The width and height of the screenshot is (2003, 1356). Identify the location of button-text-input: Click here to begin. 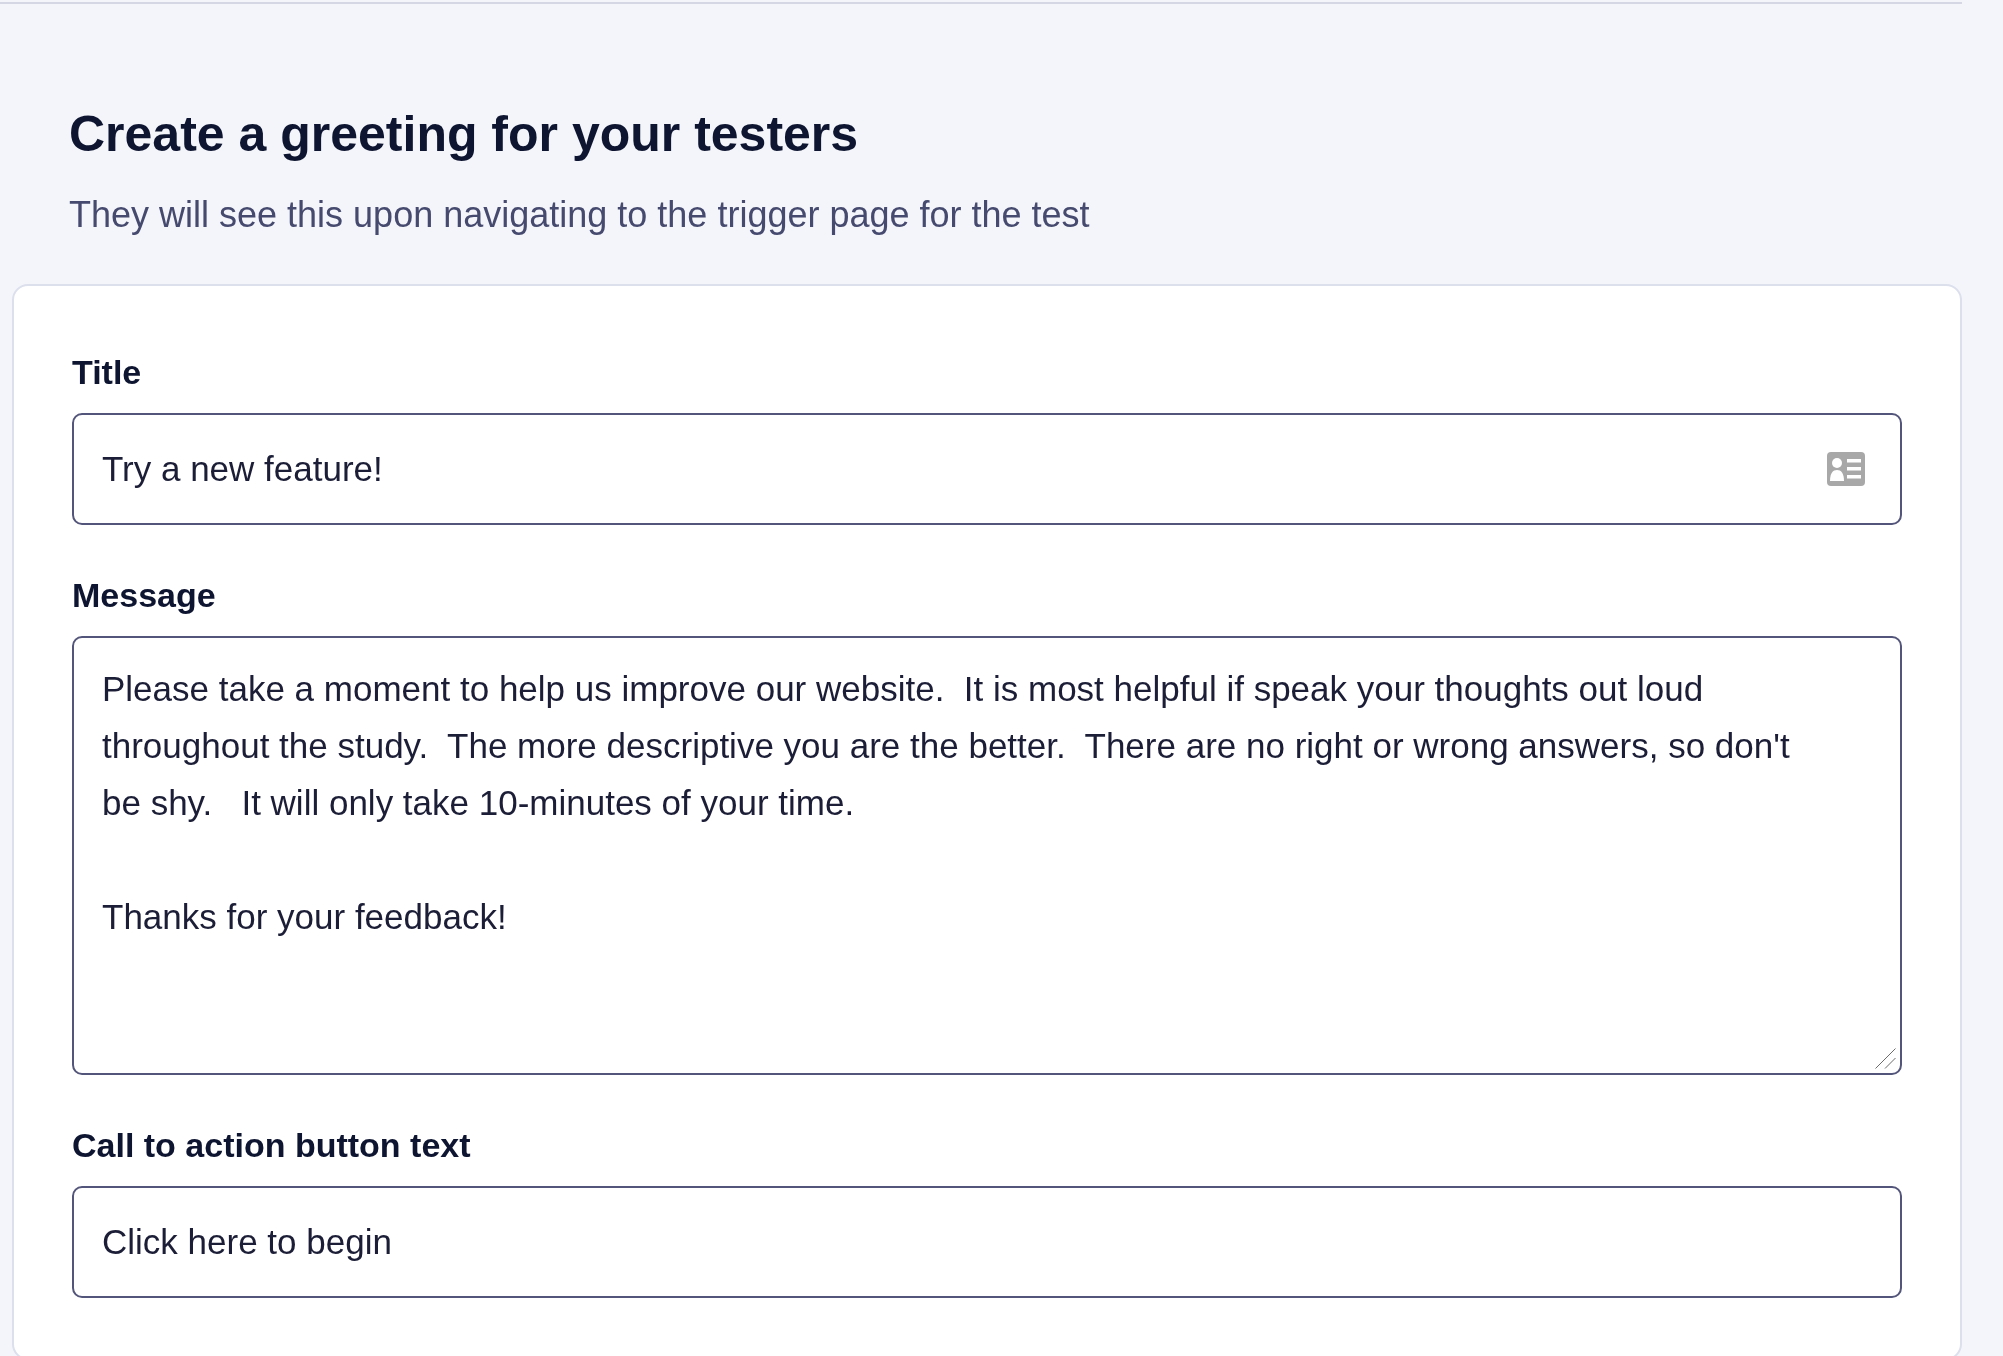
(987, 1242).